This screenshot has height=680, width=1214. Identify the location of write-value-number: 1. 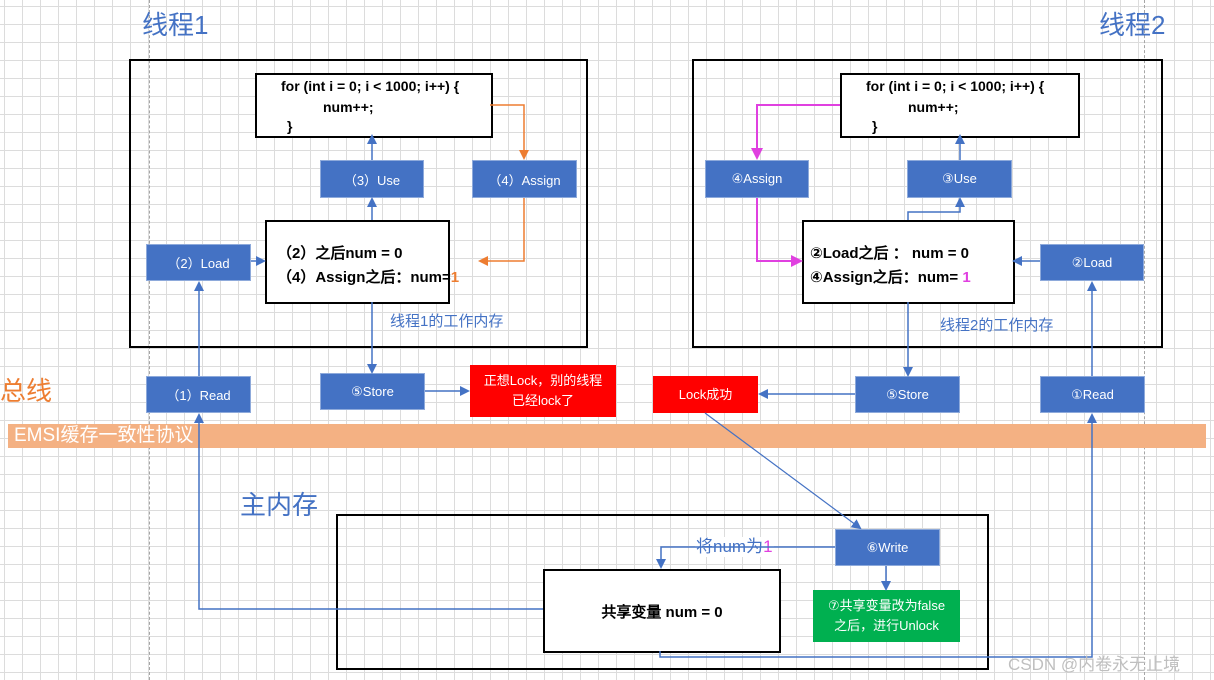
(768, 546).